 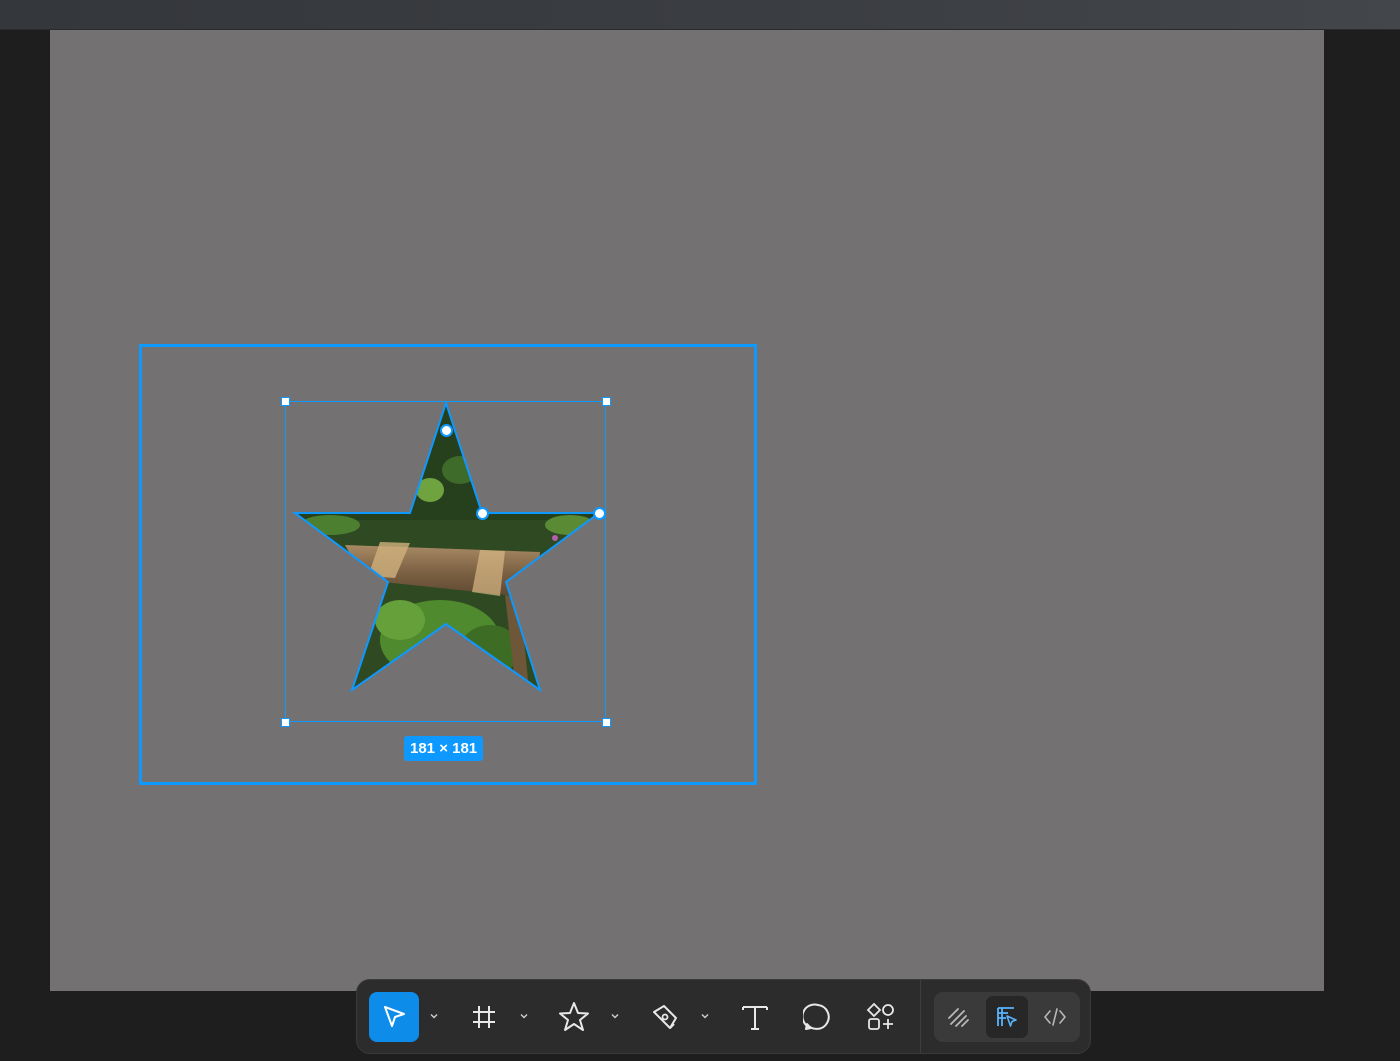 I want to click on text-icon, so click(x=755, y=1018).